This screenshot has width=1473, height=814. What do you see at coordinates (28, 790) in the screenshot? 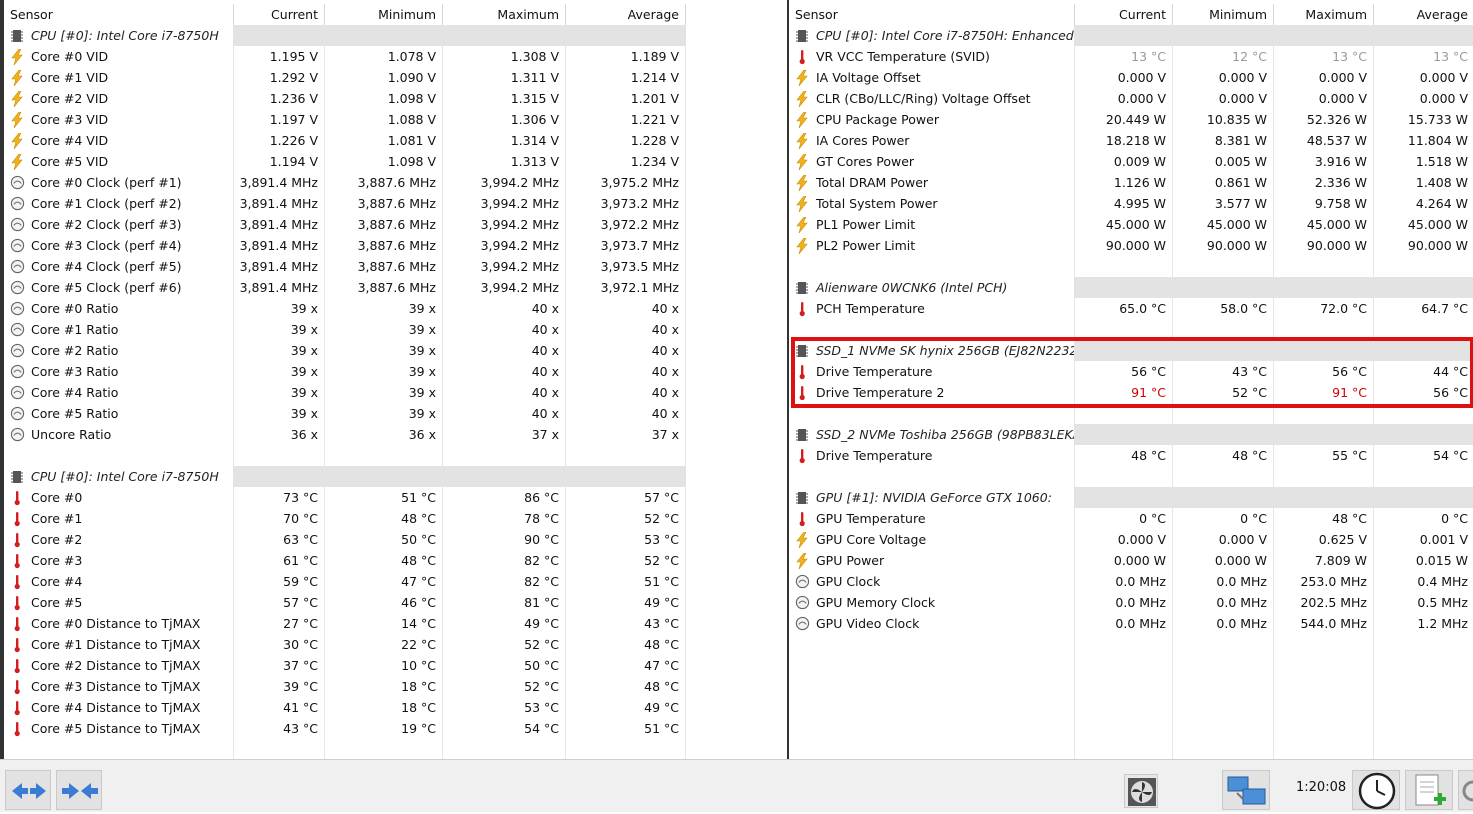
I see `expand-all-button` at bounding box center [28, 790].